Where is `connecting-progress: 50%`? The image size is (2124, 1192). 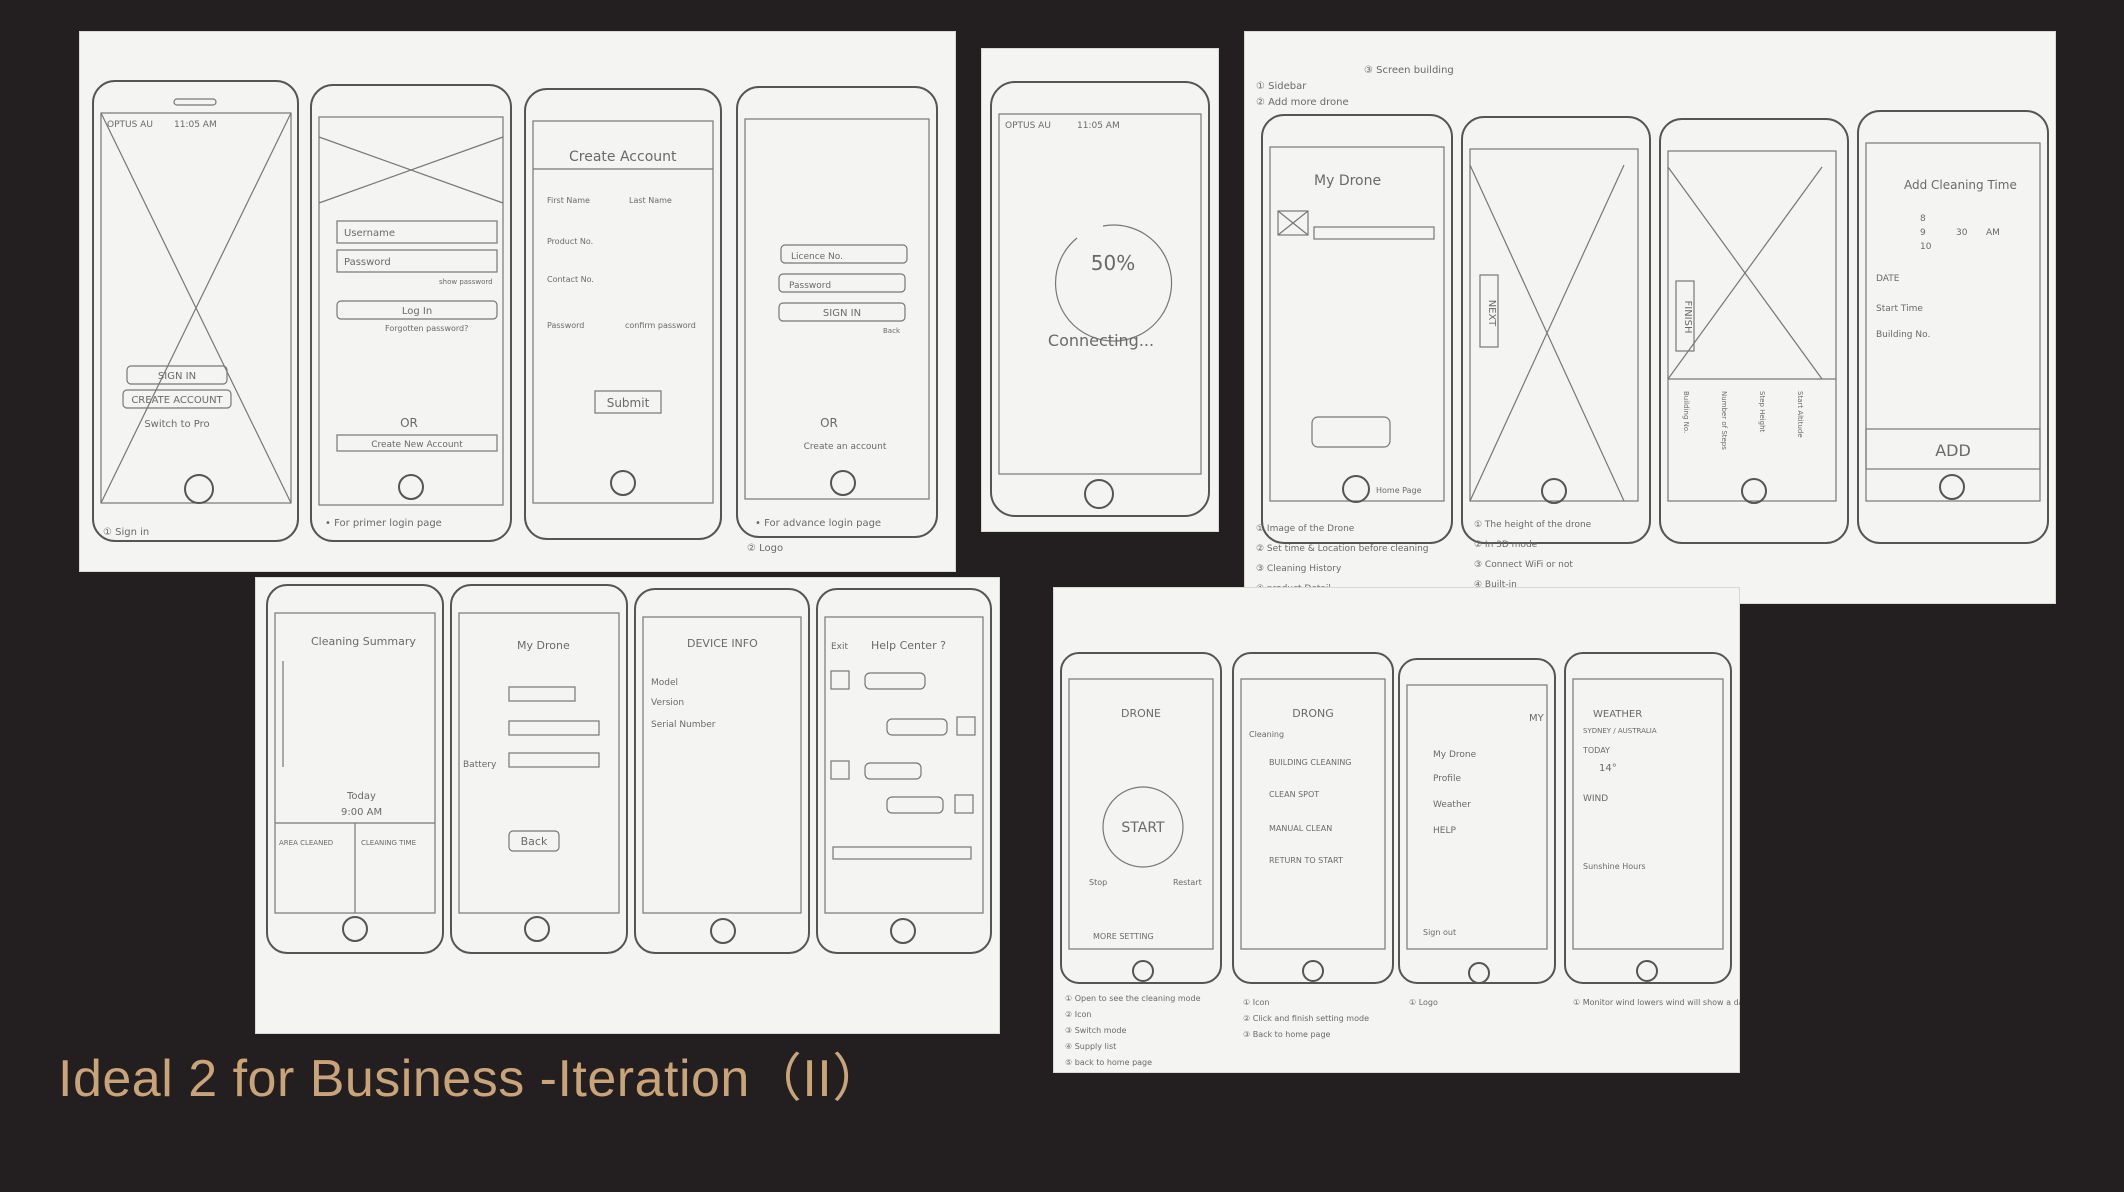 connecting-progress: 50% is located at coordinates (1113, 263).